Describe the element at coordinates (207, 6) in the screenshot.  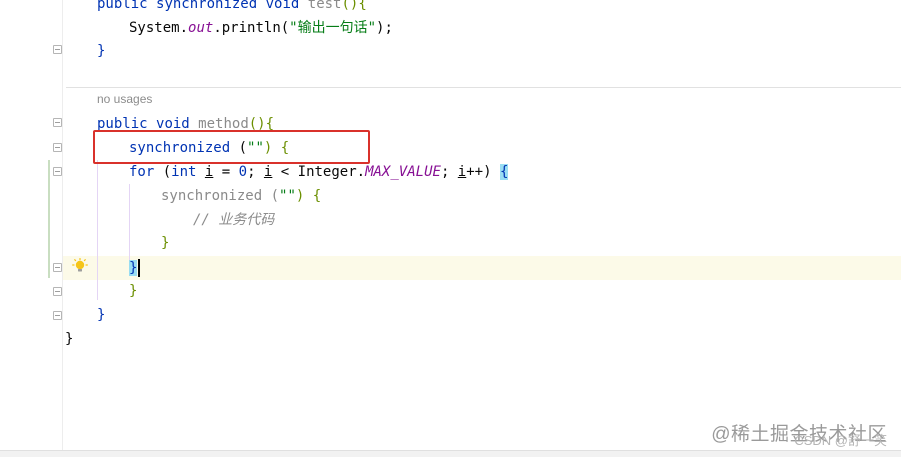
I see `keyword: synchronized` at that location.